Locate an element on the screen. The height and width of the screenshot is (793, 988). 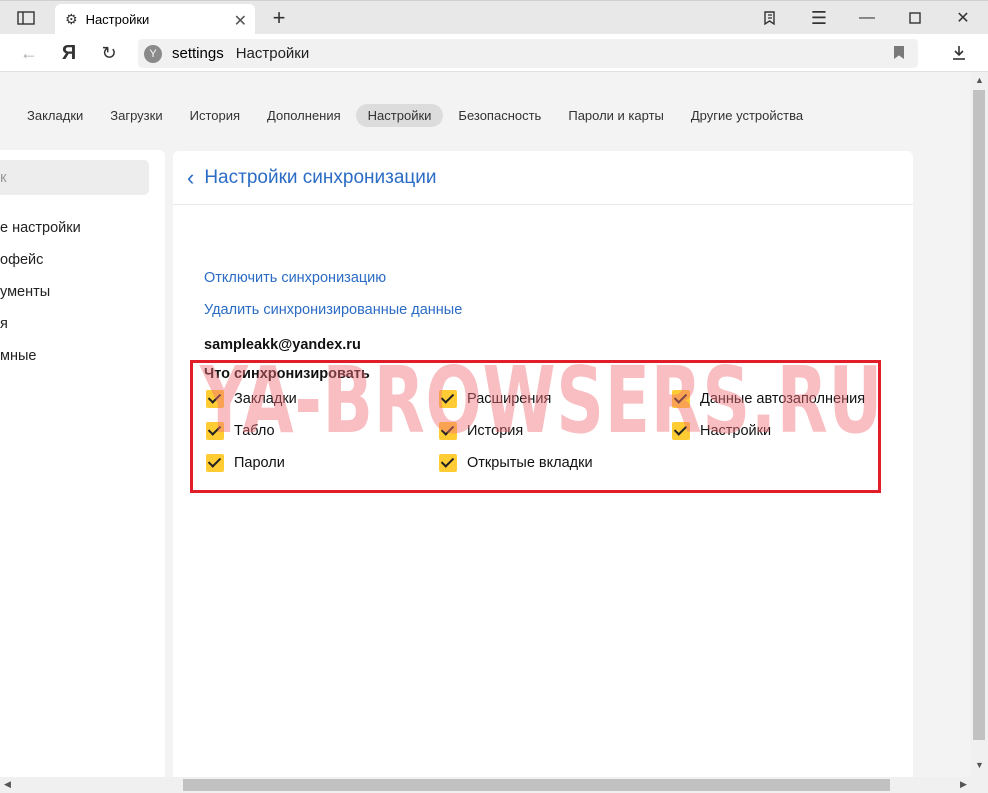
scroll-left-icon: ◀ is located at coordinates (7, 784).